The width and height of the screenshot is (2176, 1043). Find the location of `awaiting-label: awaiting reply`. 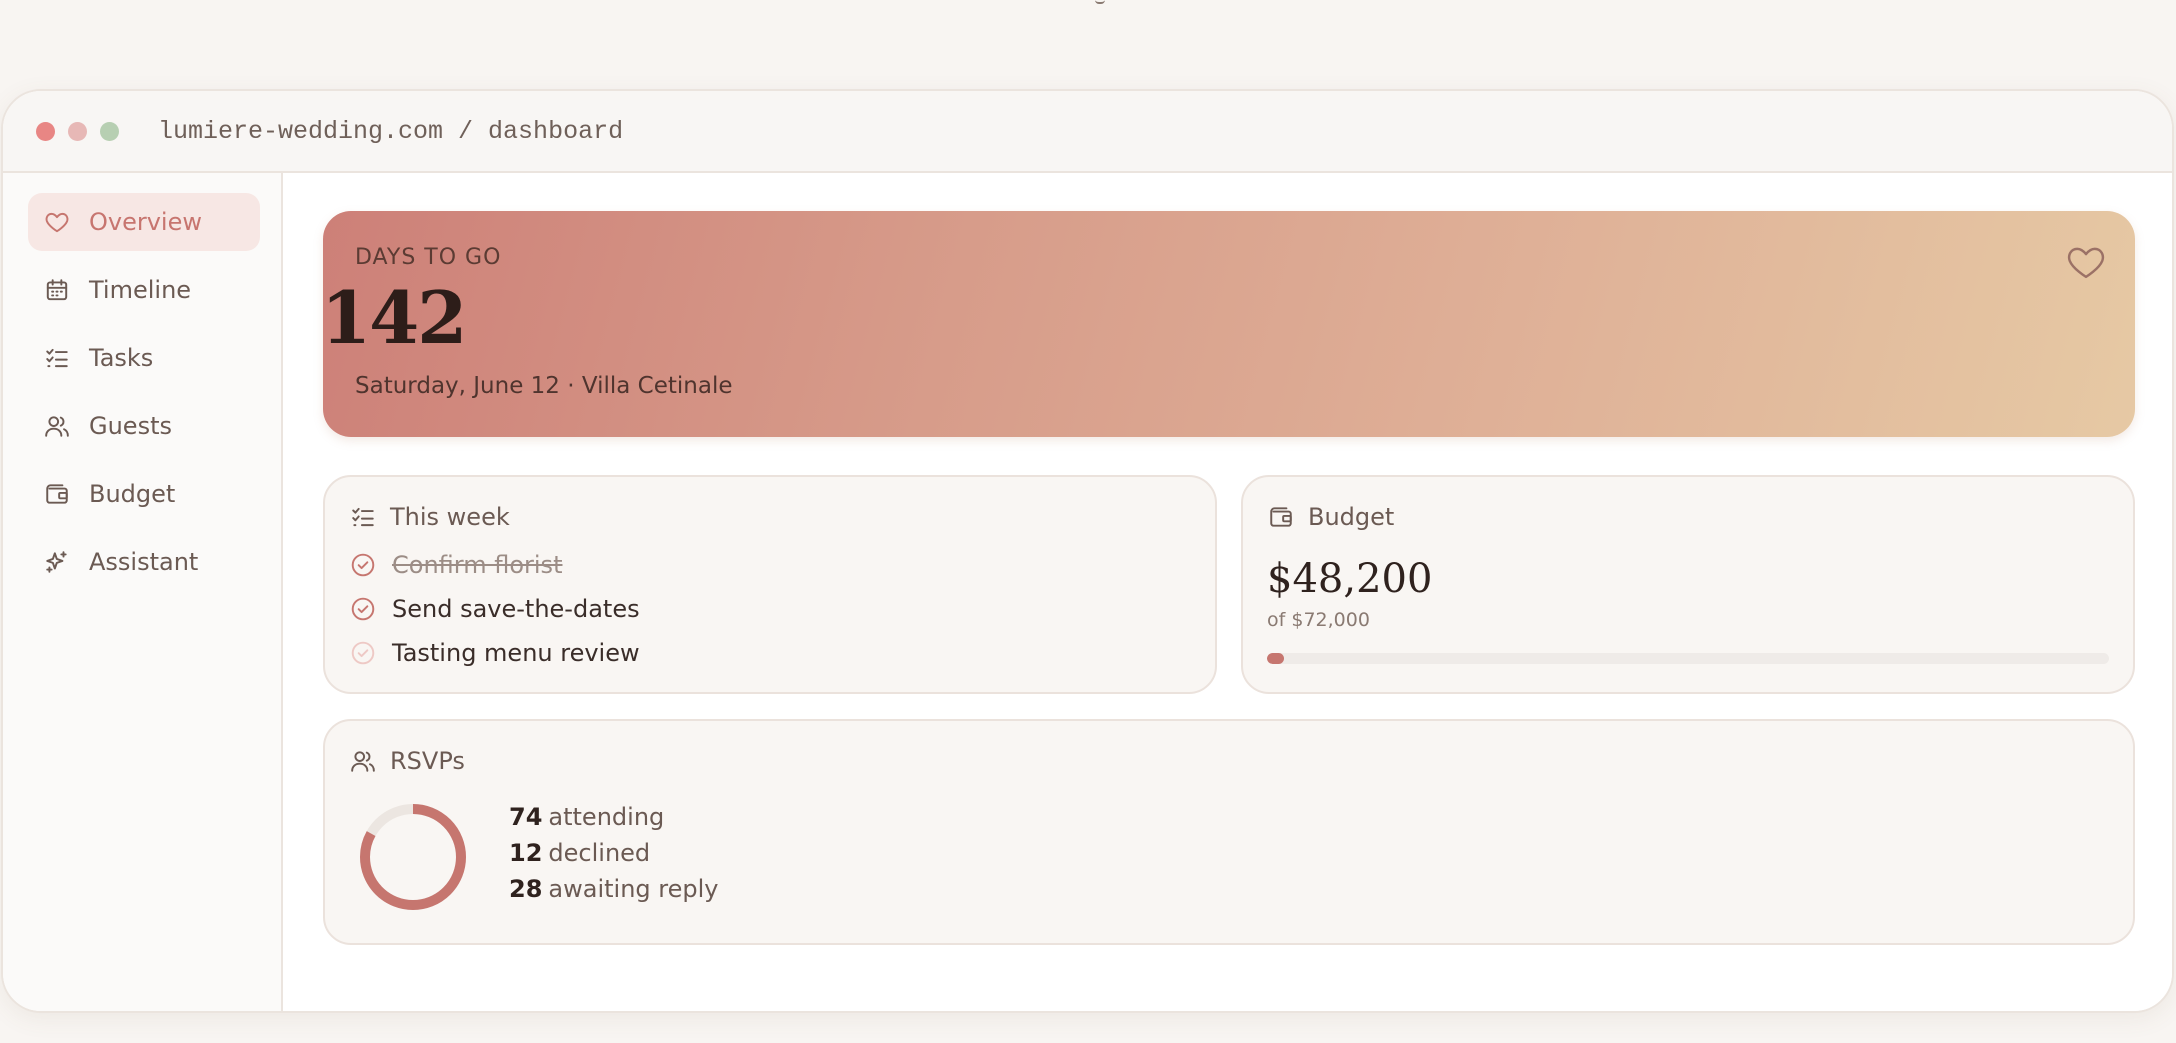

awaiting-label: awaiting reply is located at coordinates (633, 889).